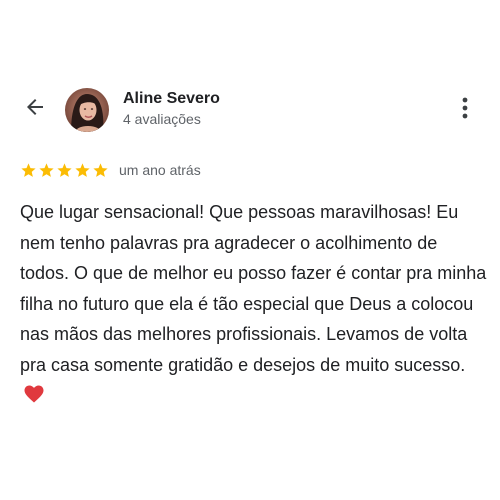 Image resolution: width=500 pixels, height=500 pixels. I want to click on more-options-button, so click(465, 110).